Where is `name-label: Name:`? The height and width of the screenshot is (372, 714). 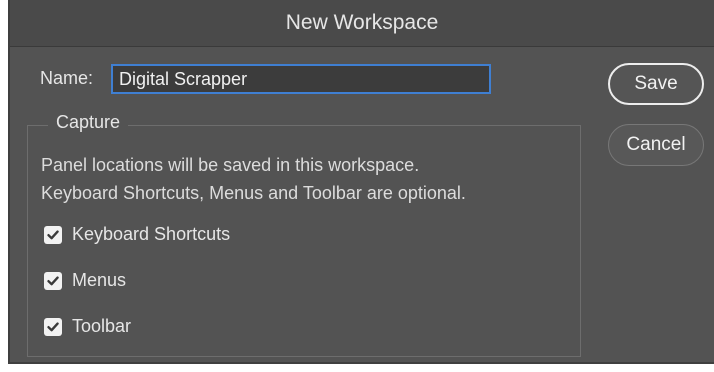 name-label: Name: is located at coordinates (67, 78).